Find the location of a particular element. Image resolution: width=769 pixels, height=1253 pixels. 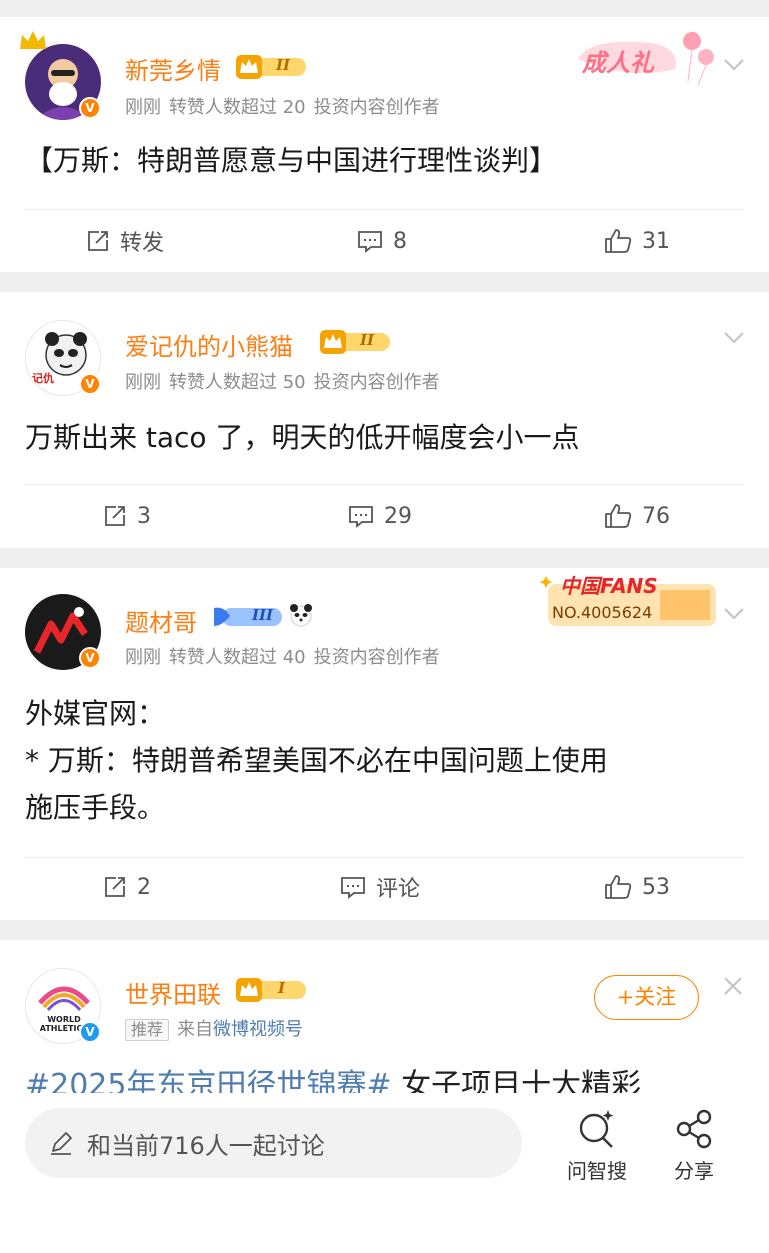

comment-count: 8 is located at coordinates (400, 241).